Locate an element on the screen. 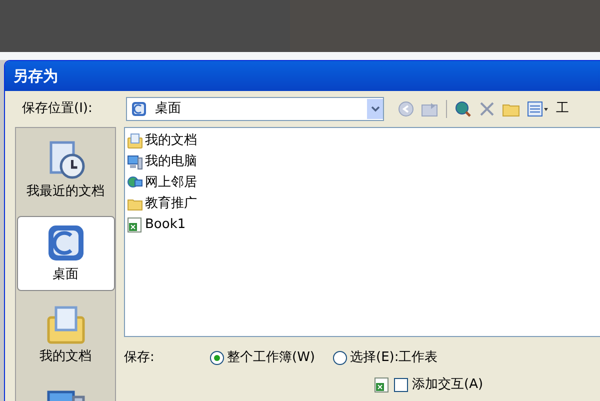  places-label: 我最近的文档 is located at coordinates (65, 192).